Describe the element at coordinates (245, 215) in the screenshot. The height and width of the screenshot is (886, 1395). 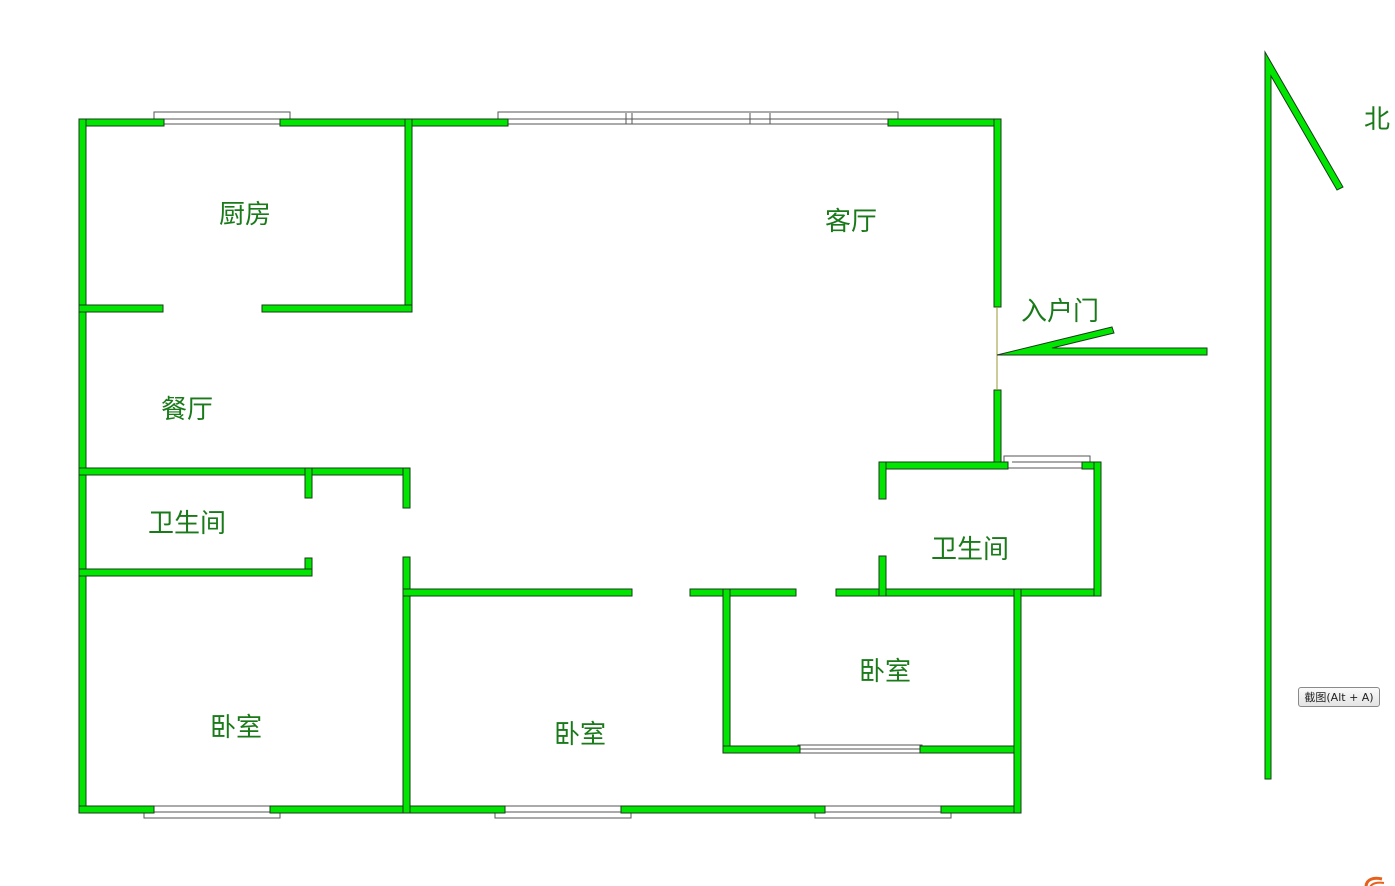
I see `label-kitchen: 厨房` at that location.